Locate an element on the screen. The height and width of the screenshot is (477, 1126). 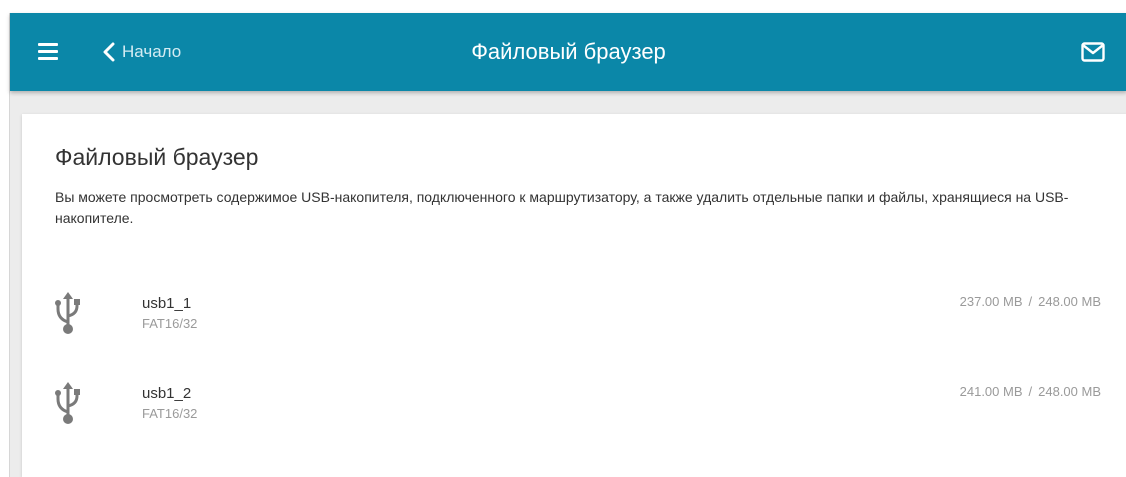
mail-icon is located at coordinates (1093, 52).